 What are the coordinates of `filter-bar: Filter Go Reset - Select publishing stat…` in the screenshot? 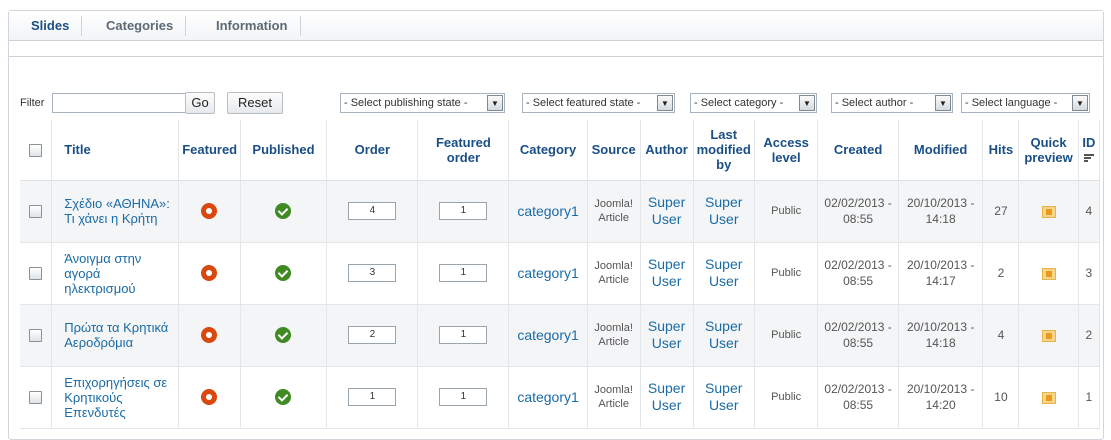 It's located at (560, 103).